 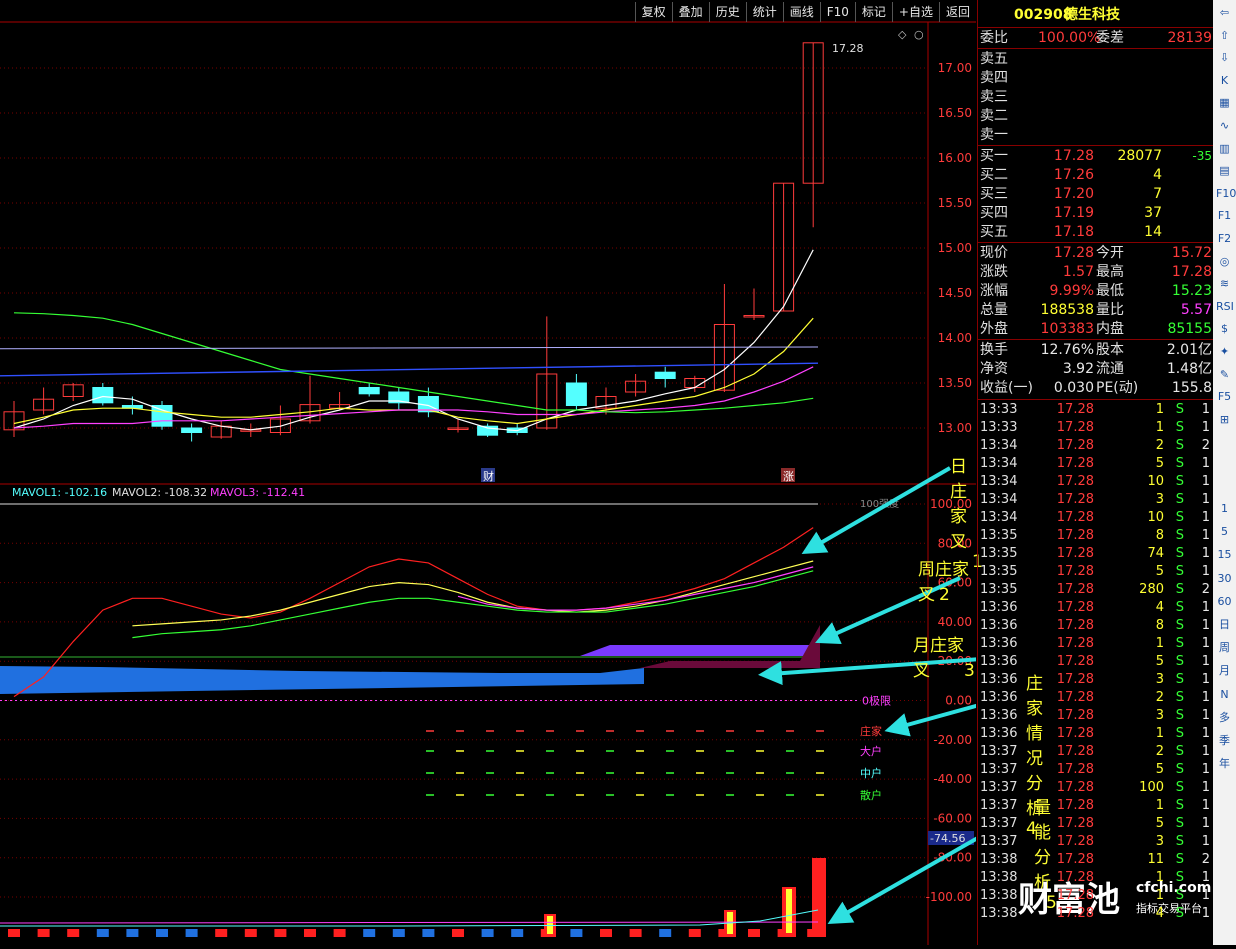 What do you see at coordinates (1224, 283) in the screenshot?
I see `side-tool-12-icon: ≋` at bounding box center [1224, 283].